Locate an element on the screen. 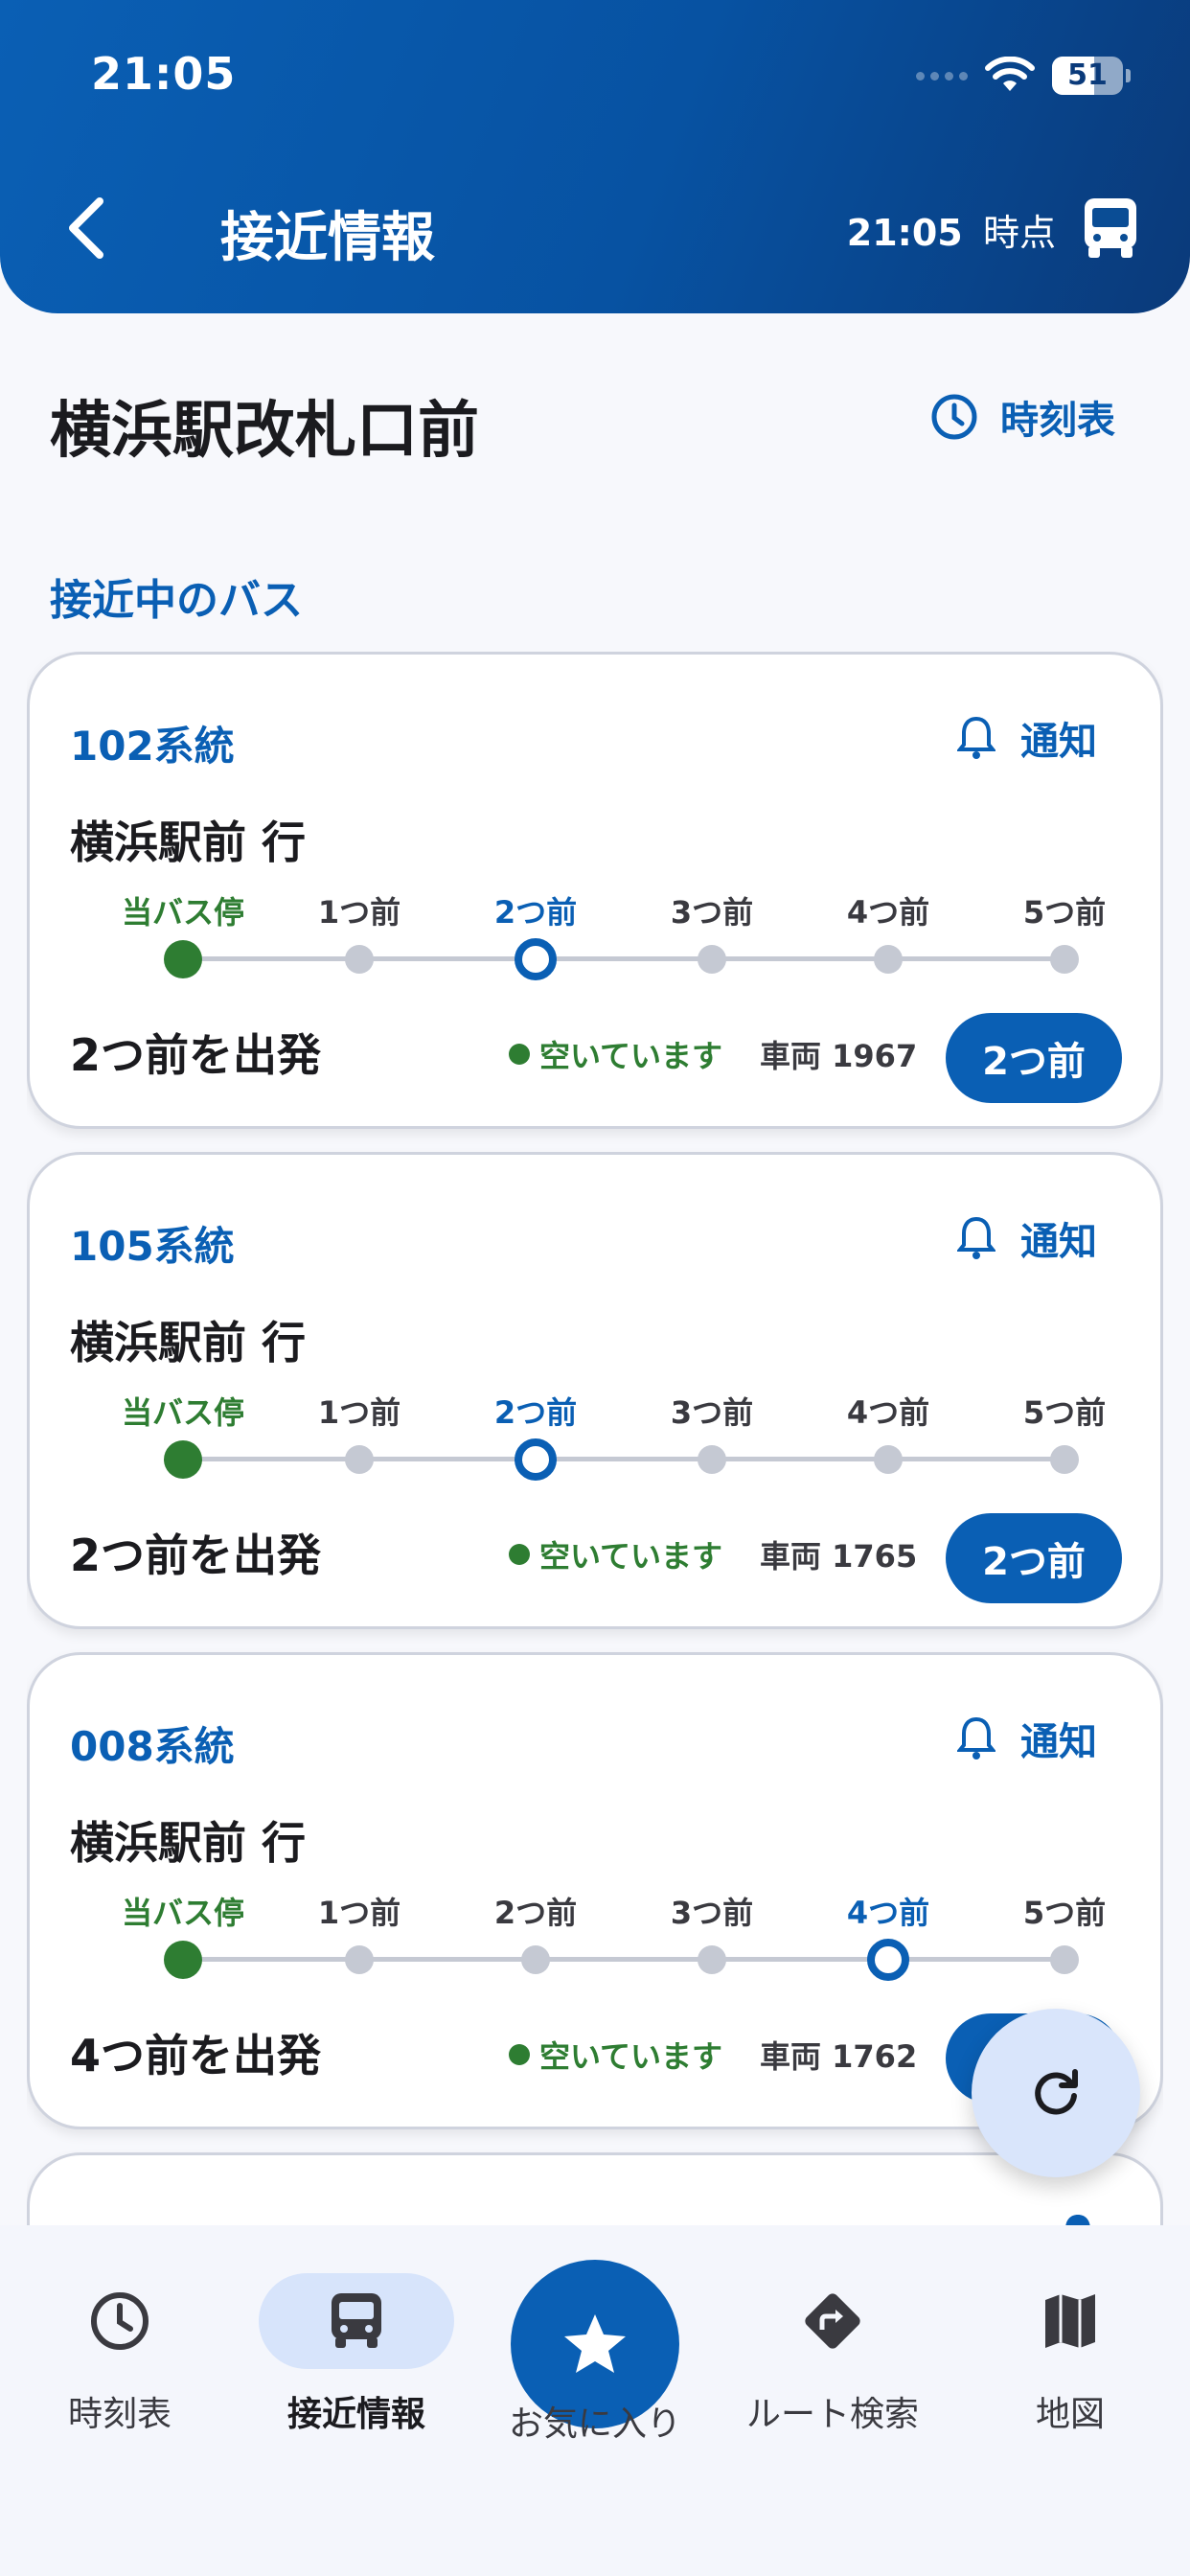  updated-time: 21:05 時点 is located at coordinates (952, 229).